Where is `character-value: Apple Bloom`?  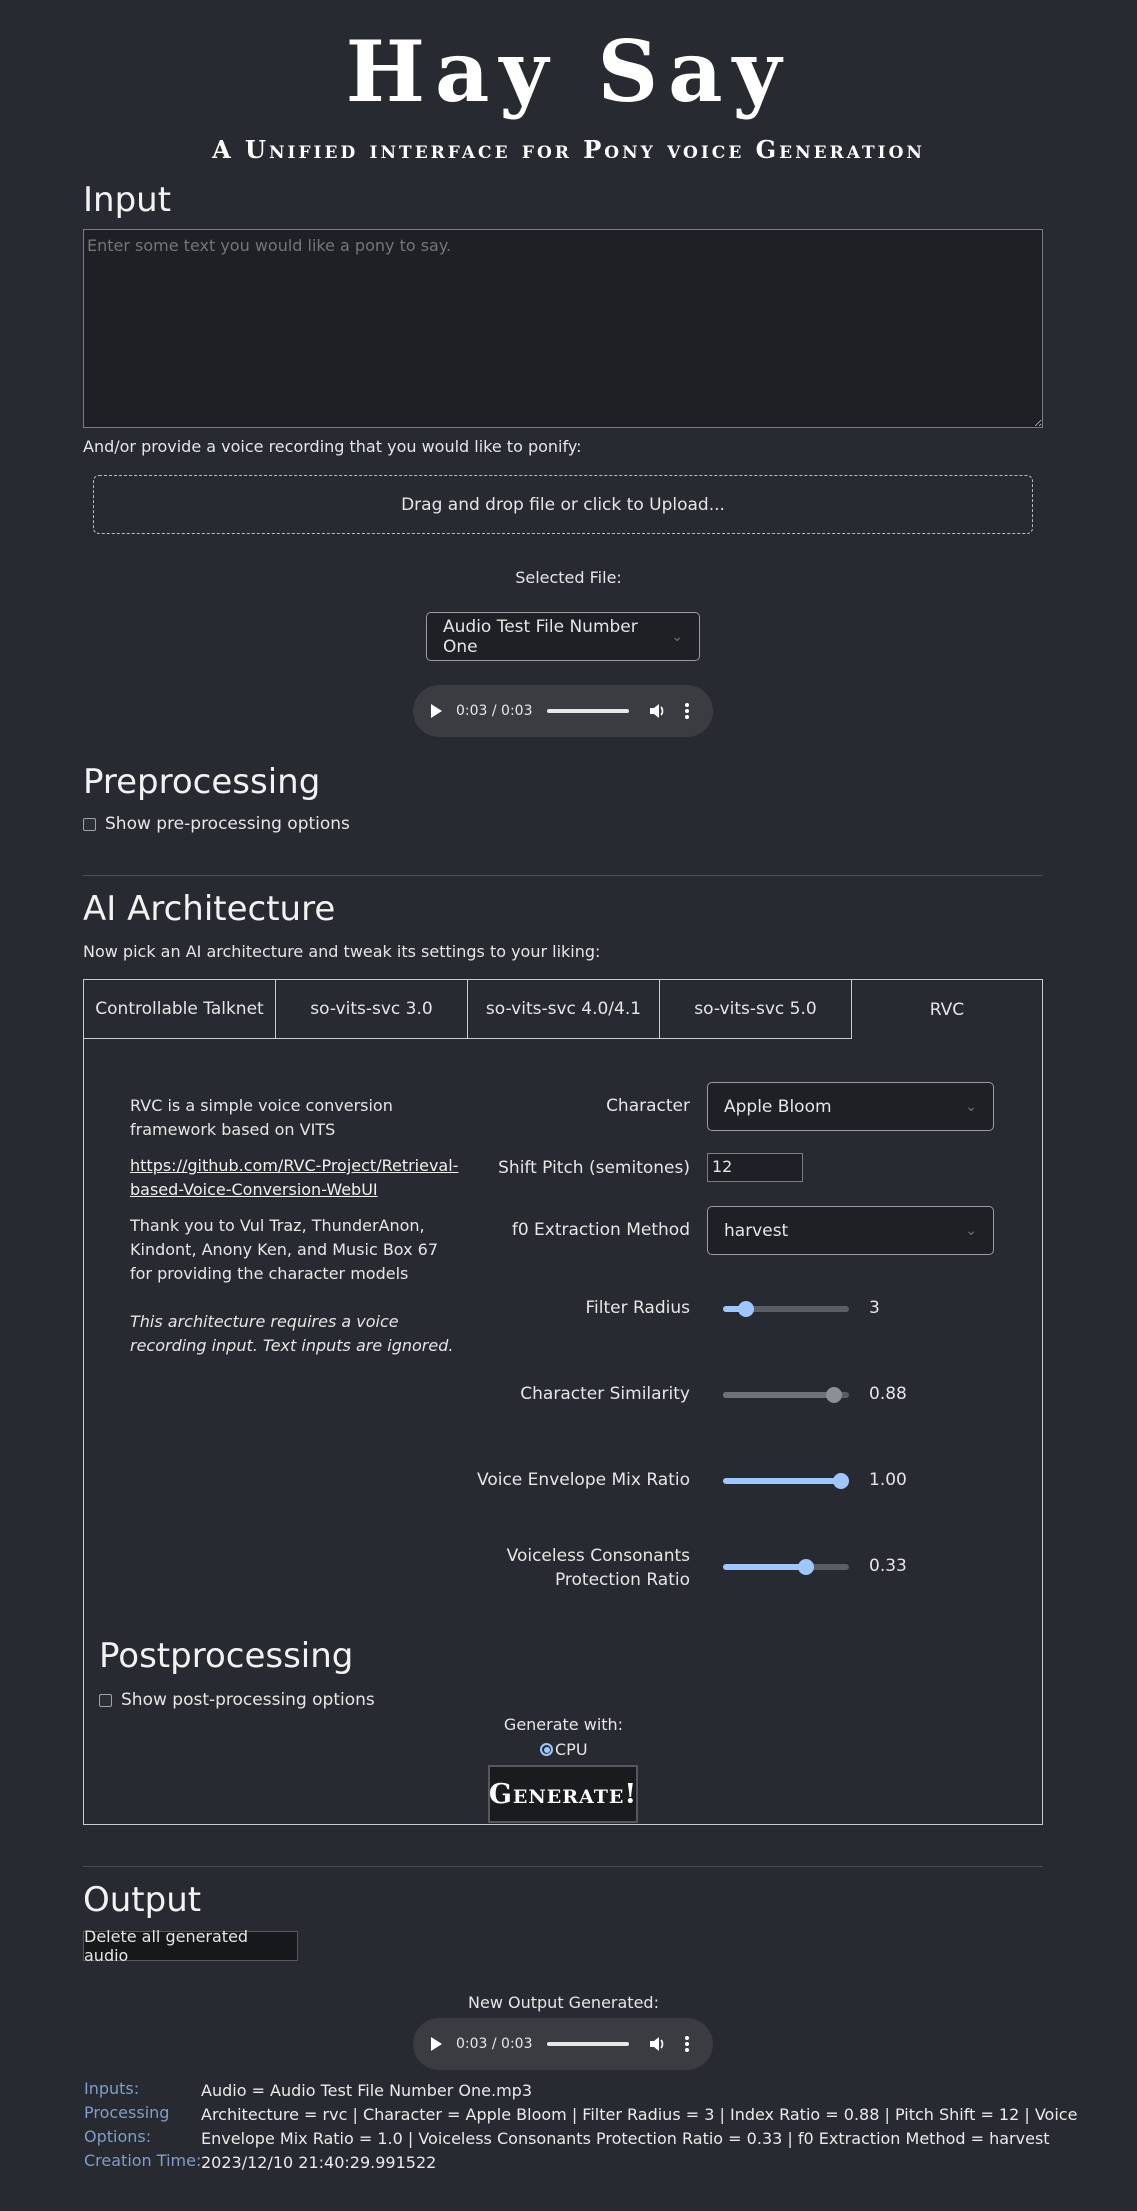
character-value: Apple Bloom is located at coordinates (778, 1106).